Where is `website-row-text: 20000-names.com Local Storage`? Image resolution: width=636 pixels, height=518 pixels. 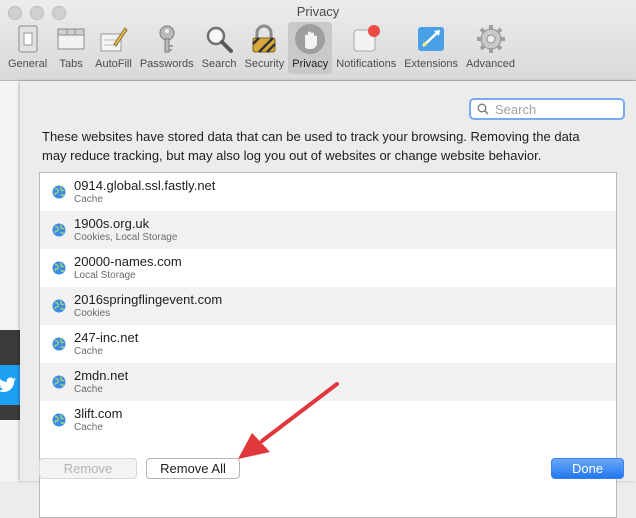
website-row-text: 20000-names.com Local Storage is located at coordinates (128, 268).